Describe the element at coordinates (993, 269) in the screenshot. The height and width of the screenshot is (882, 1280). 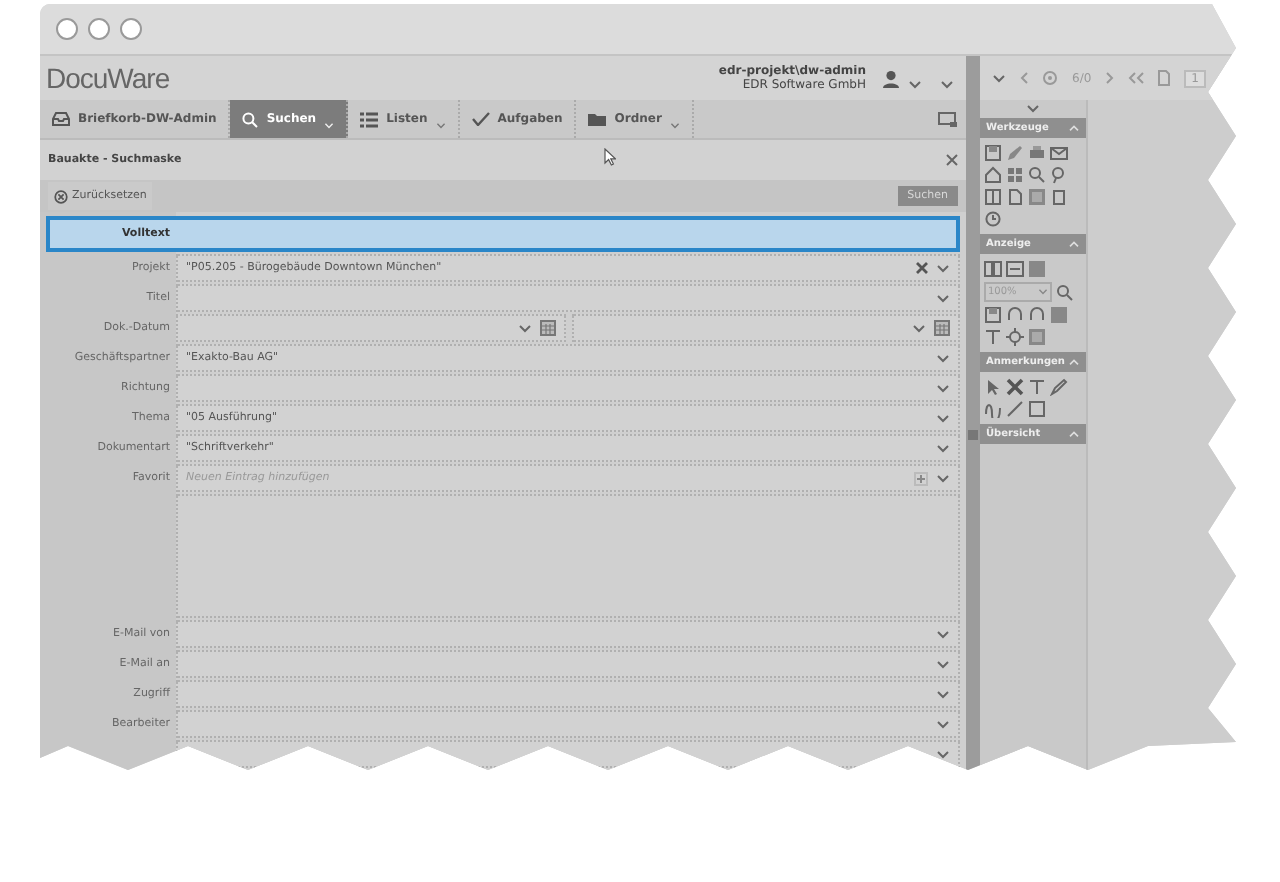
I see `two-pages-icon` at that location.